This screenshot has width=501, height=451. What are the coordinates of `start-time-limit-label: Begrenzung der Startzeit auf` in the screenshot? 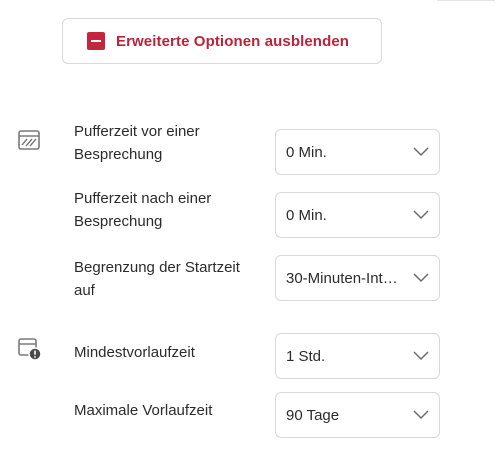 It's located at (157, 279).